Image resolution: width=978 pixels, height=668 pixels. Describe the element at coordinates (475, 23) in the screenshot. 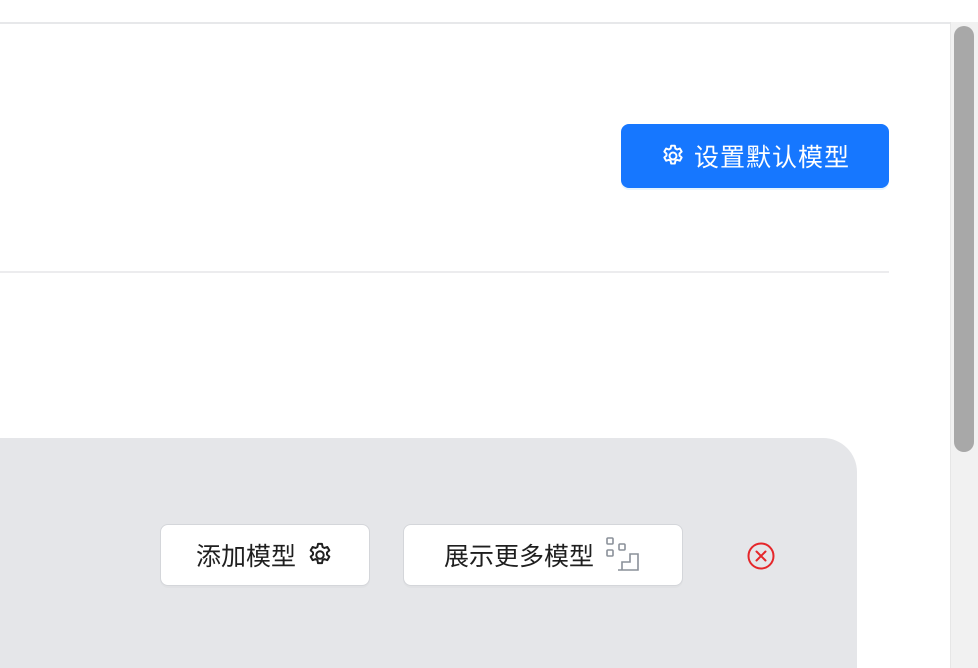

I see `top-divider` at that location.